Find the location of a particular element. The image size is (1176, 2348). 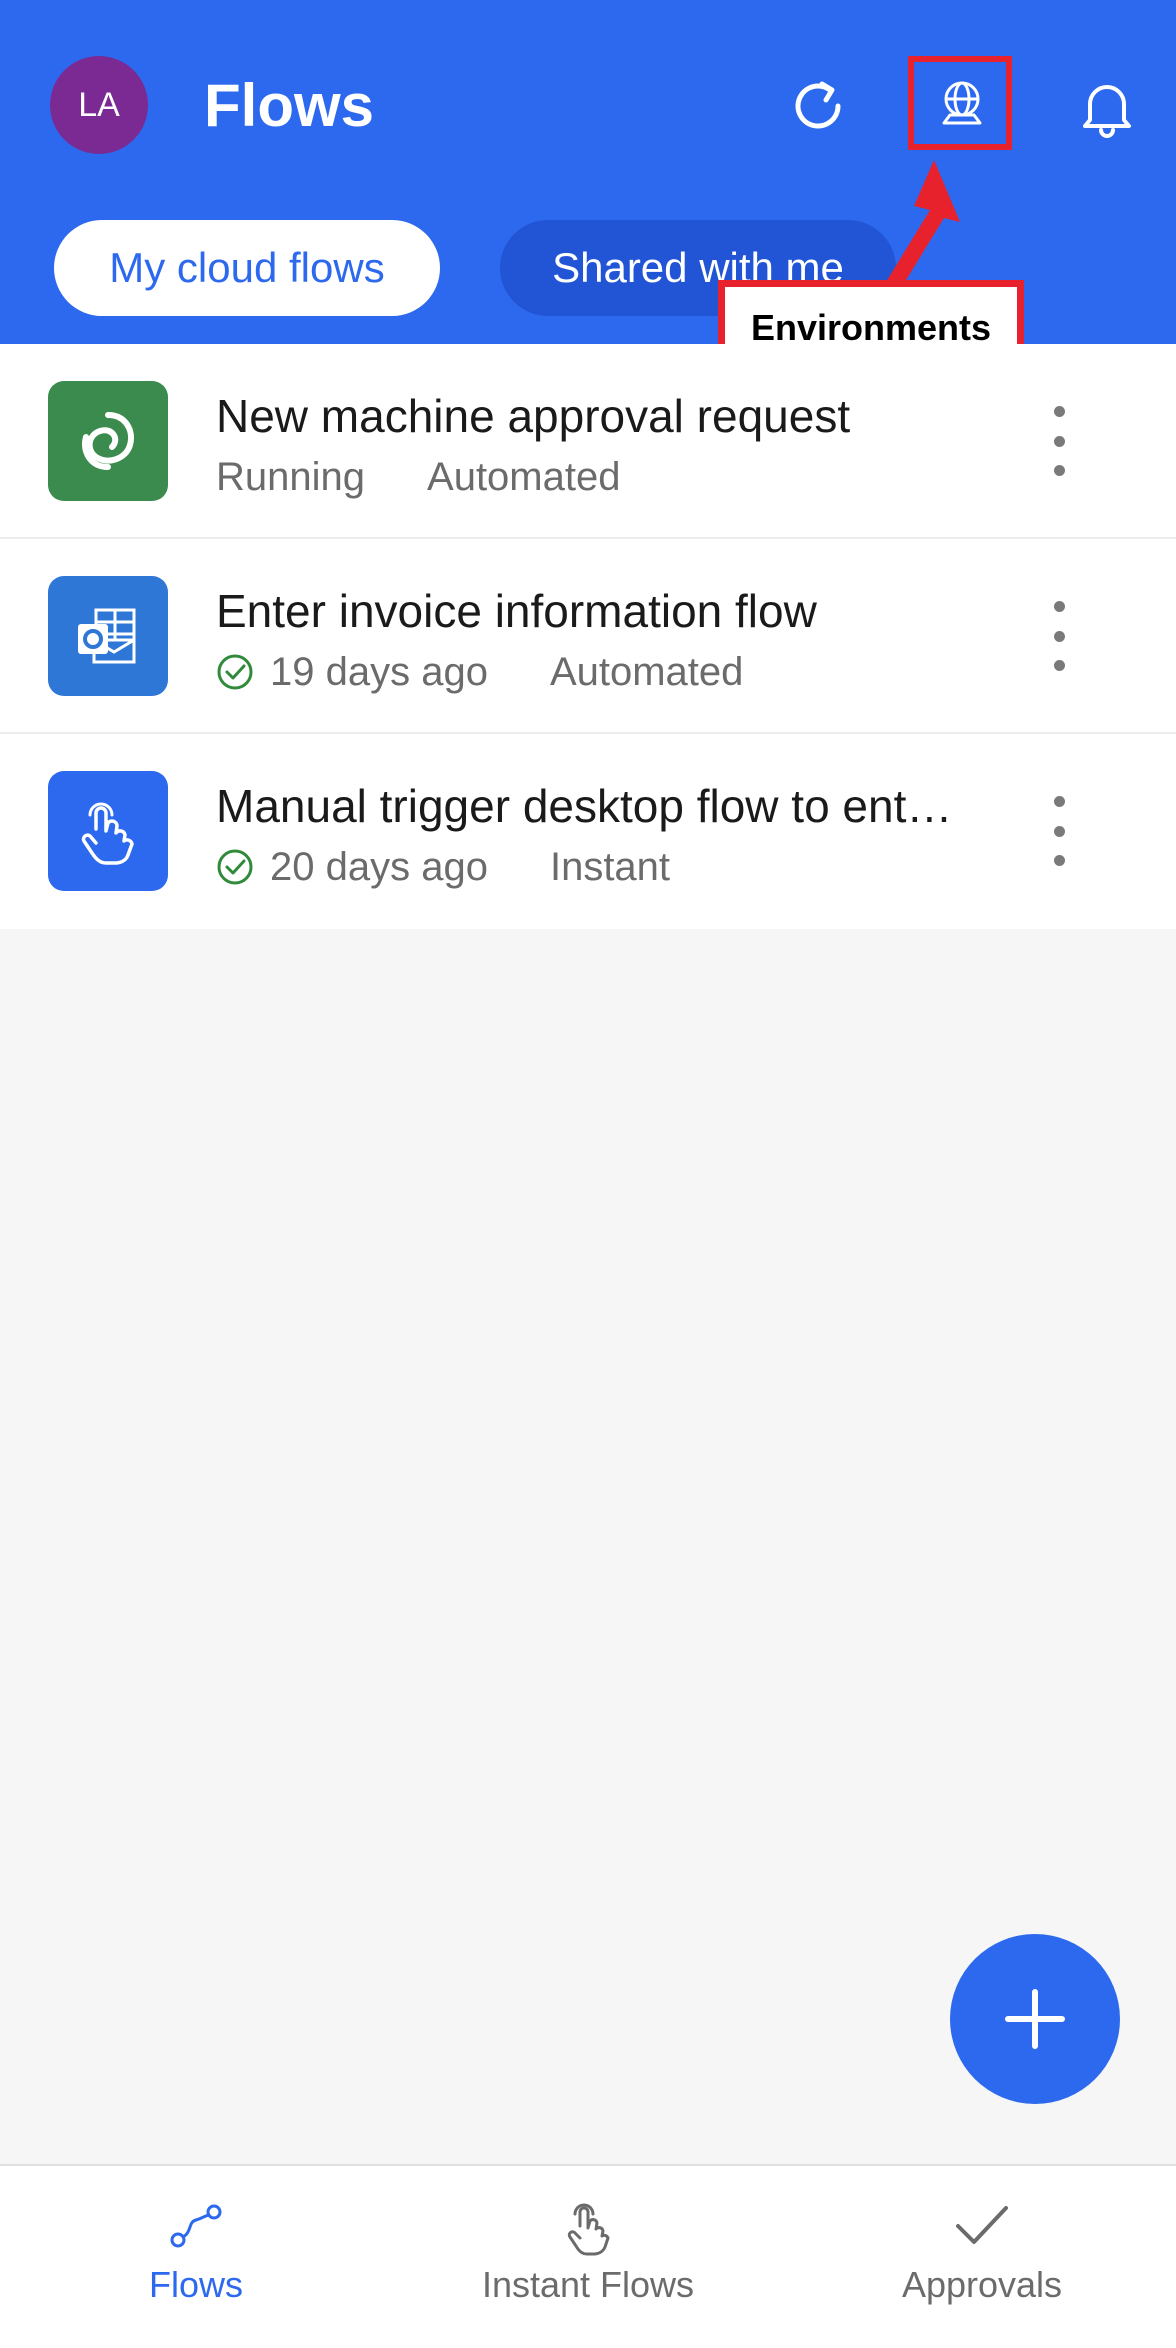

nav-item-approvals: Approvals is located at coordinates (982, 2261).